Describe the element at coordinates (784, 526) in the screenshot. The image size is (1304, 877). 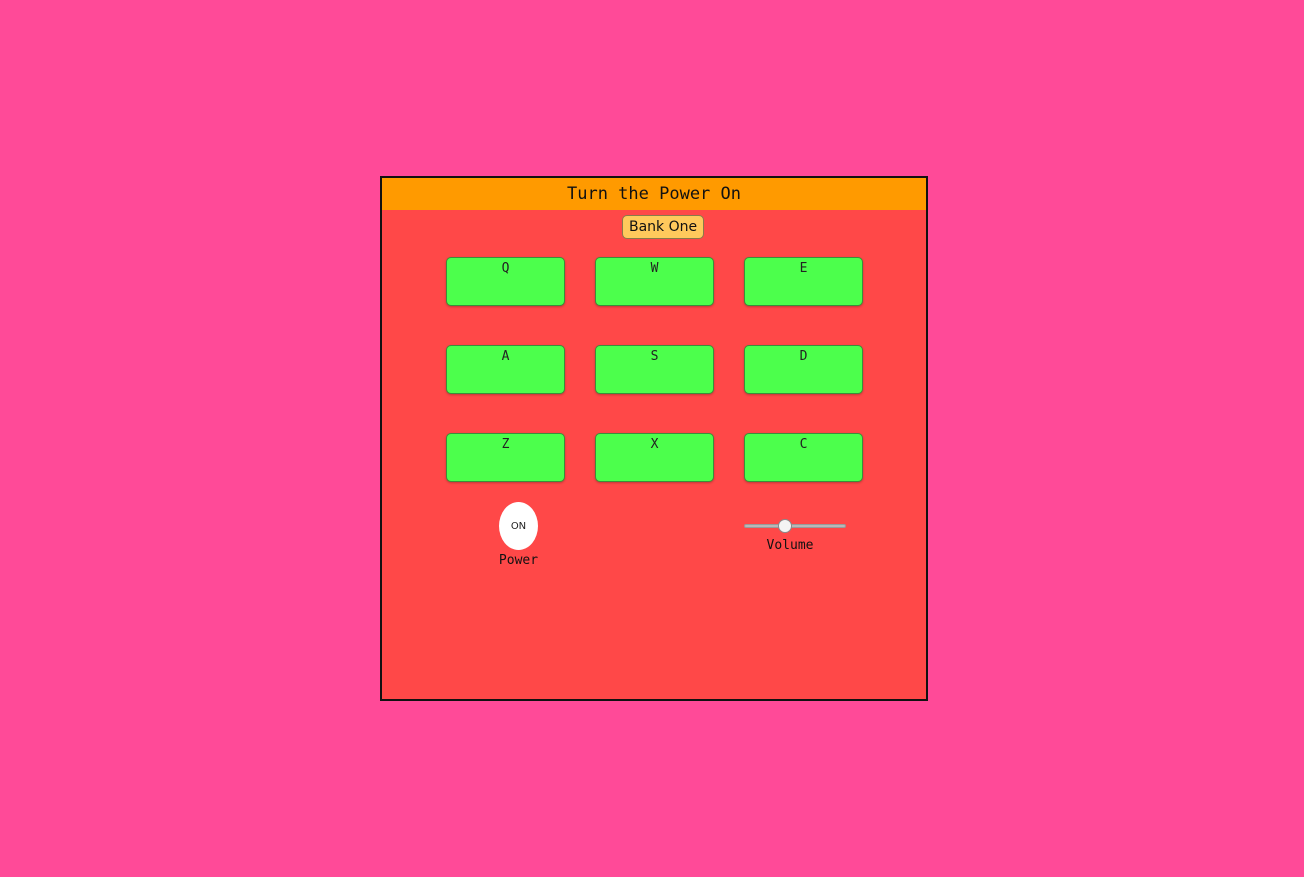
I see `volume-thumb` at that location.